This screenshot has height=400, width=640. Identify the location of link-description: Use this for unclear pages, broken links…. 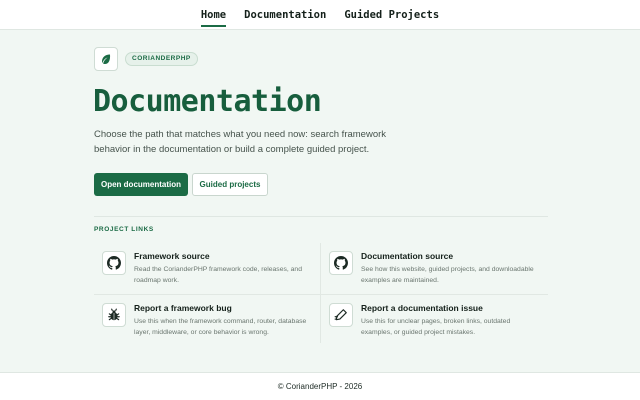
(436, 327).